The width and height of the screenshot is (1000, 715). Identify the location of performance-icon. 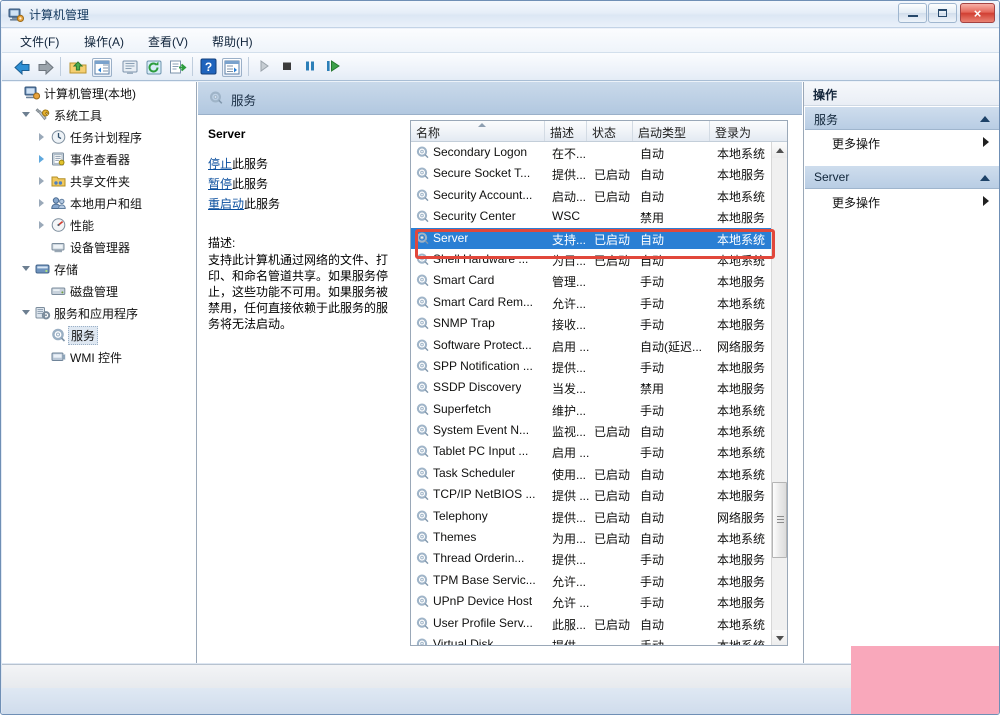
(58, 225).